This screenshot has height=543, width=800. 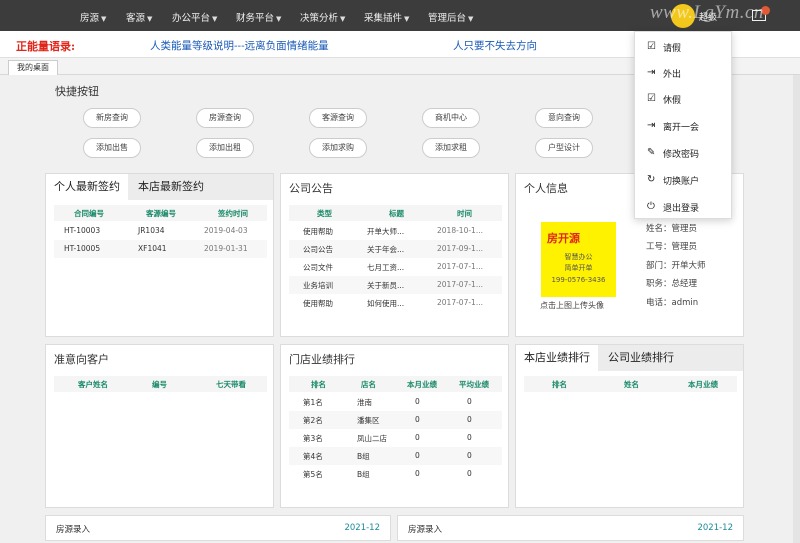 What do you see at coordinates (89, 213) in the screenshot?
I see `col-header: 合同编号` at bounding box center [89, 213].